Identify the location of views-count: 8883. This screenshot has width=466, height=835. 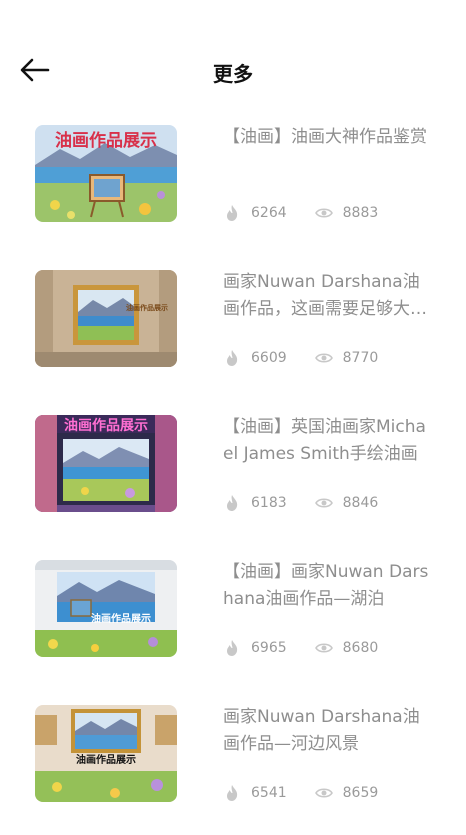
(360, 213).